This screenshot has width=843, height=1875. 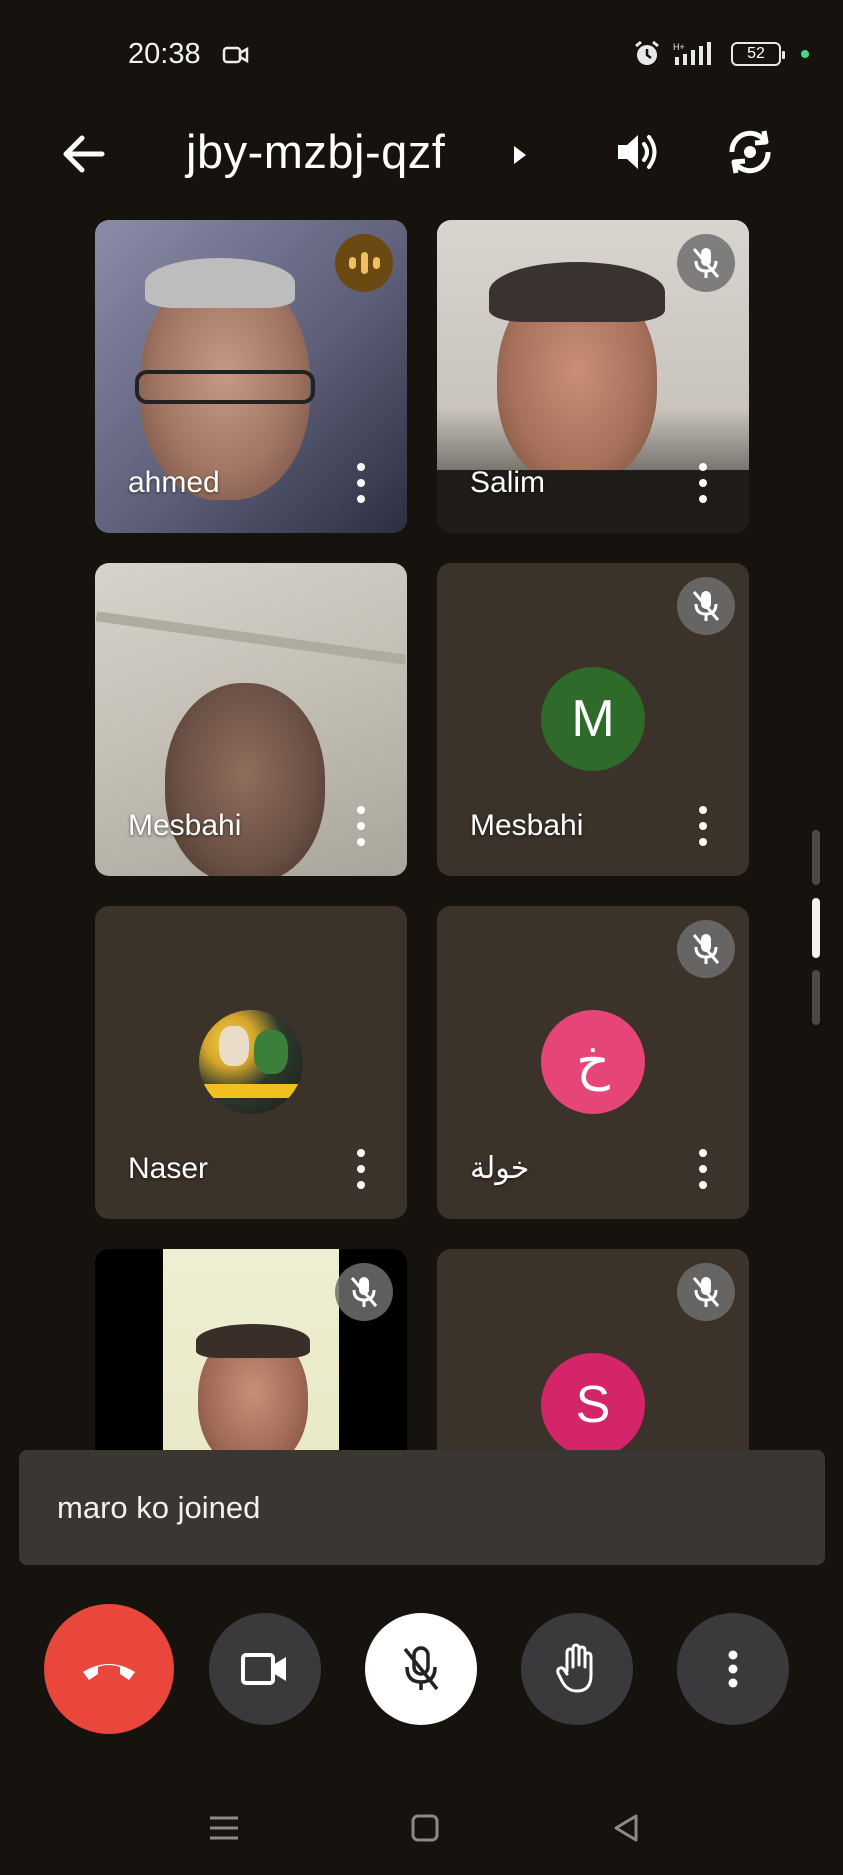 What do you see at coordinates (421, 55) in the screenshot?
I see `status-bar: 20:38 H+ 52` at bounding box center [421, 55].